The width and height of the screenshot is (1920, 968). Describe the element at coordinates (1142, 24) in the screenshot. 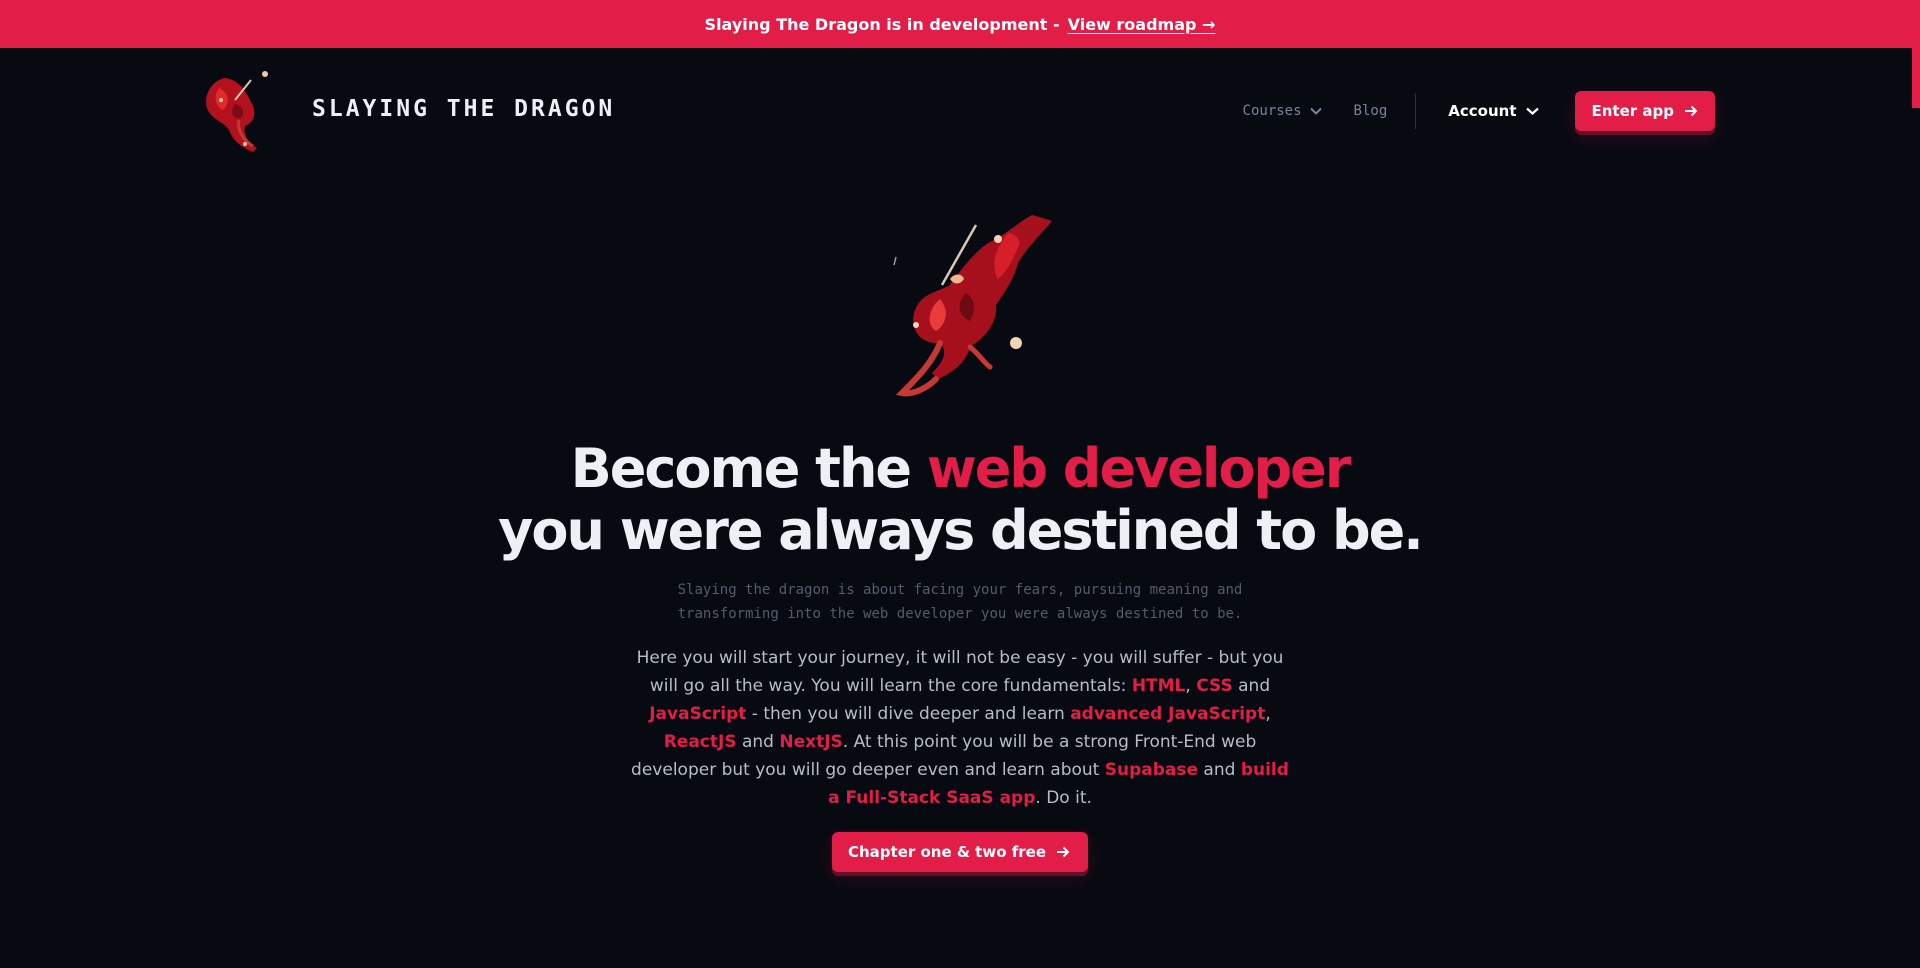

I see `view-roadmap-link: View roadmap →` at that location.